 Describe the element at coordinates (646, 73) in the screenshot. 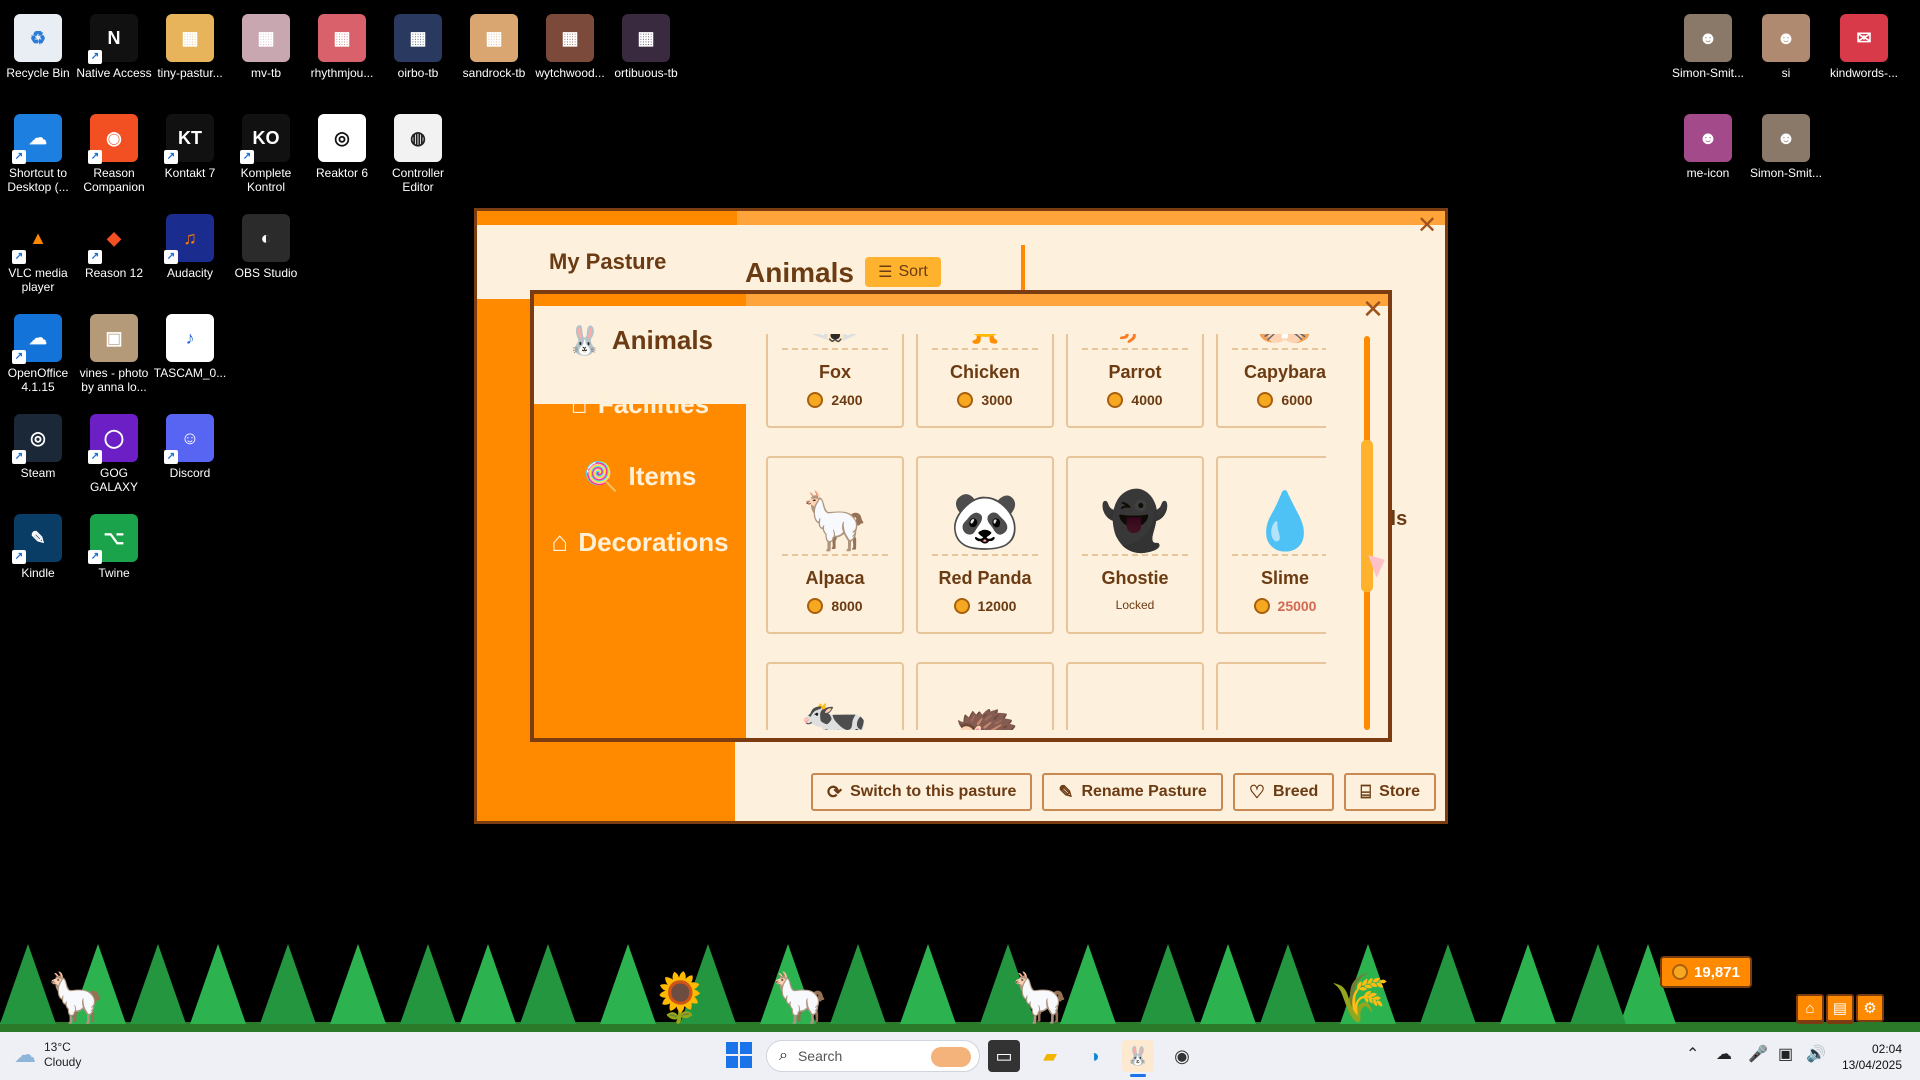

I see `desktop-icon-label: ortibuous-tb` at that location.